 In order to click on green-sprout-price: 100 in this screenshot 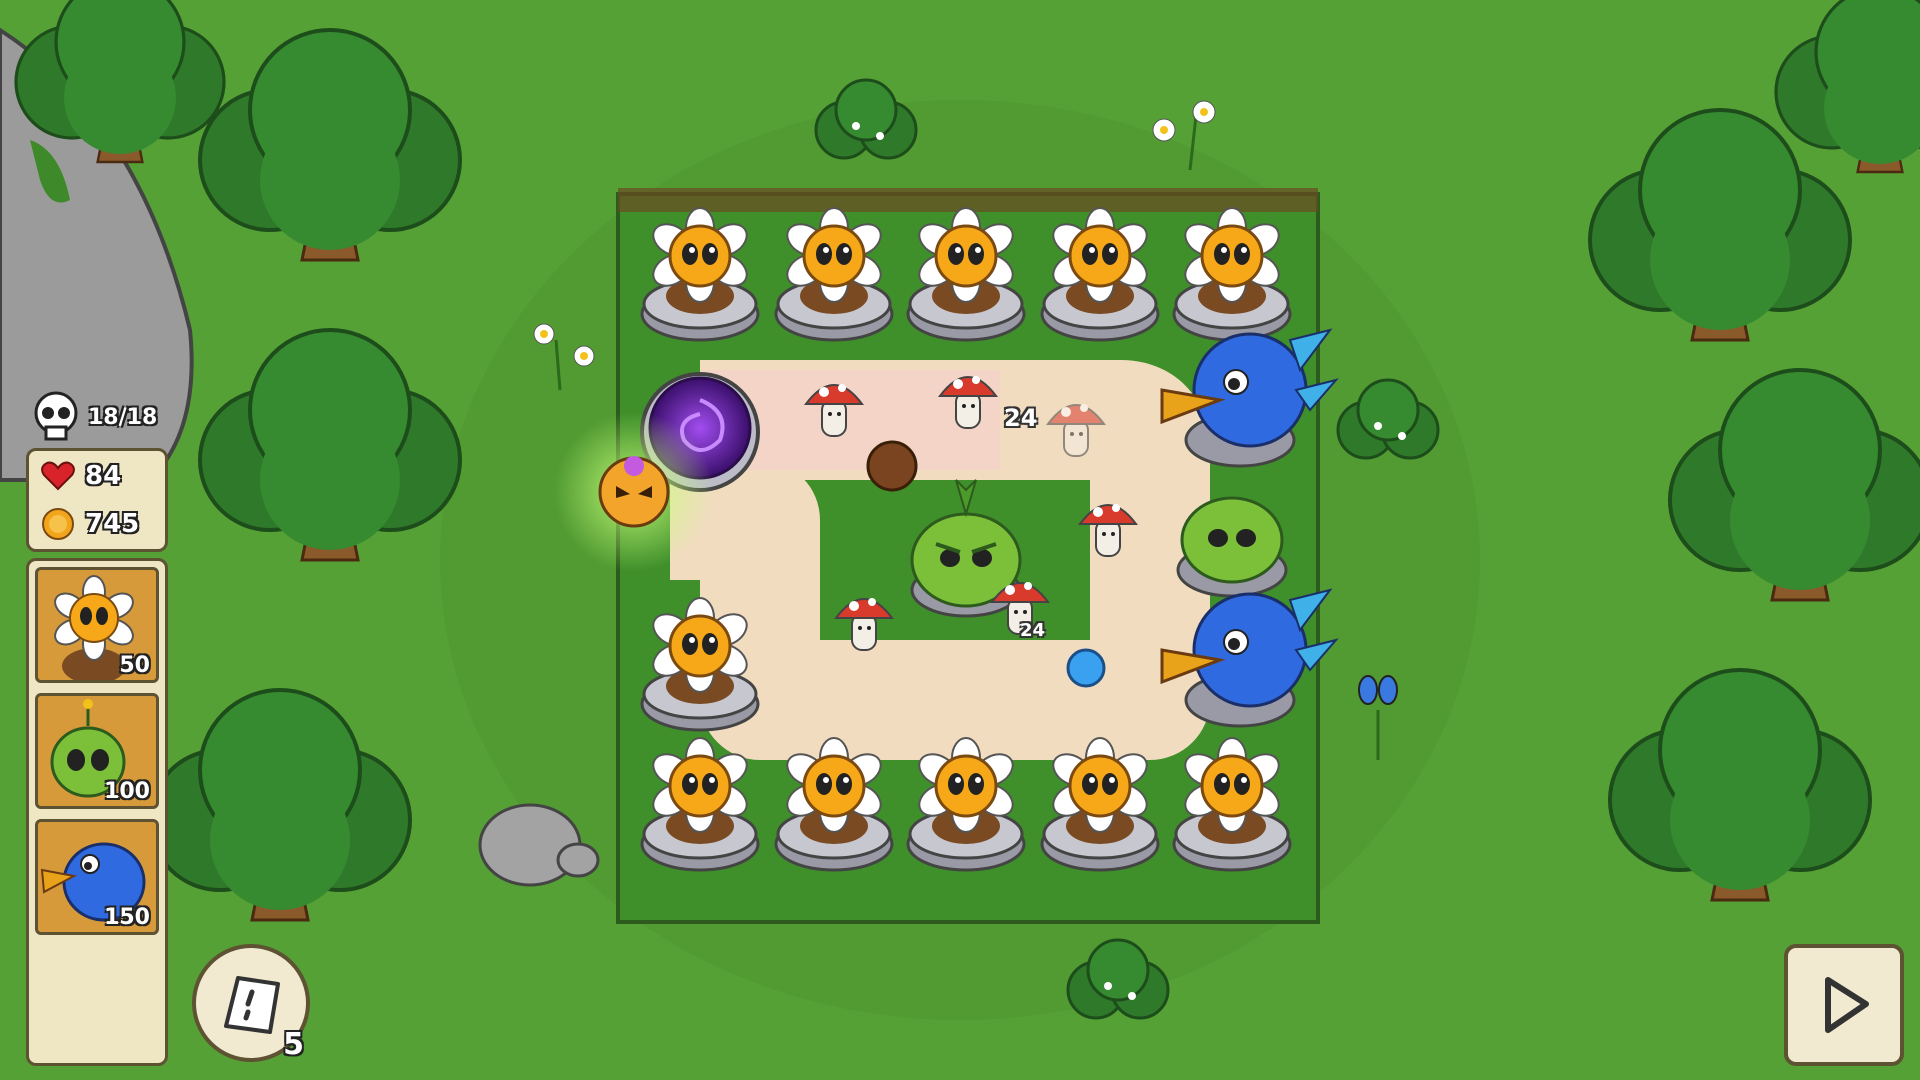, I will do `click(127, 791)`.